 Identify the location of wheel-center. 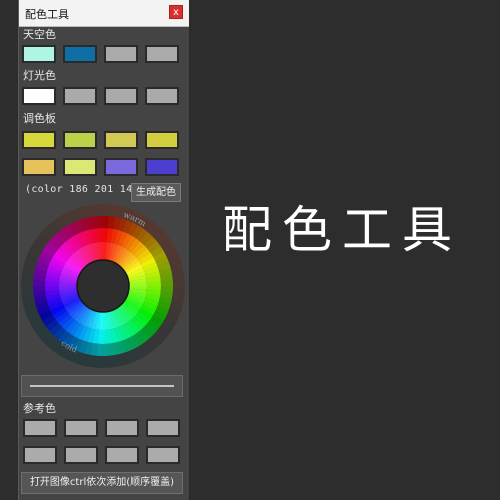
(103, 286).